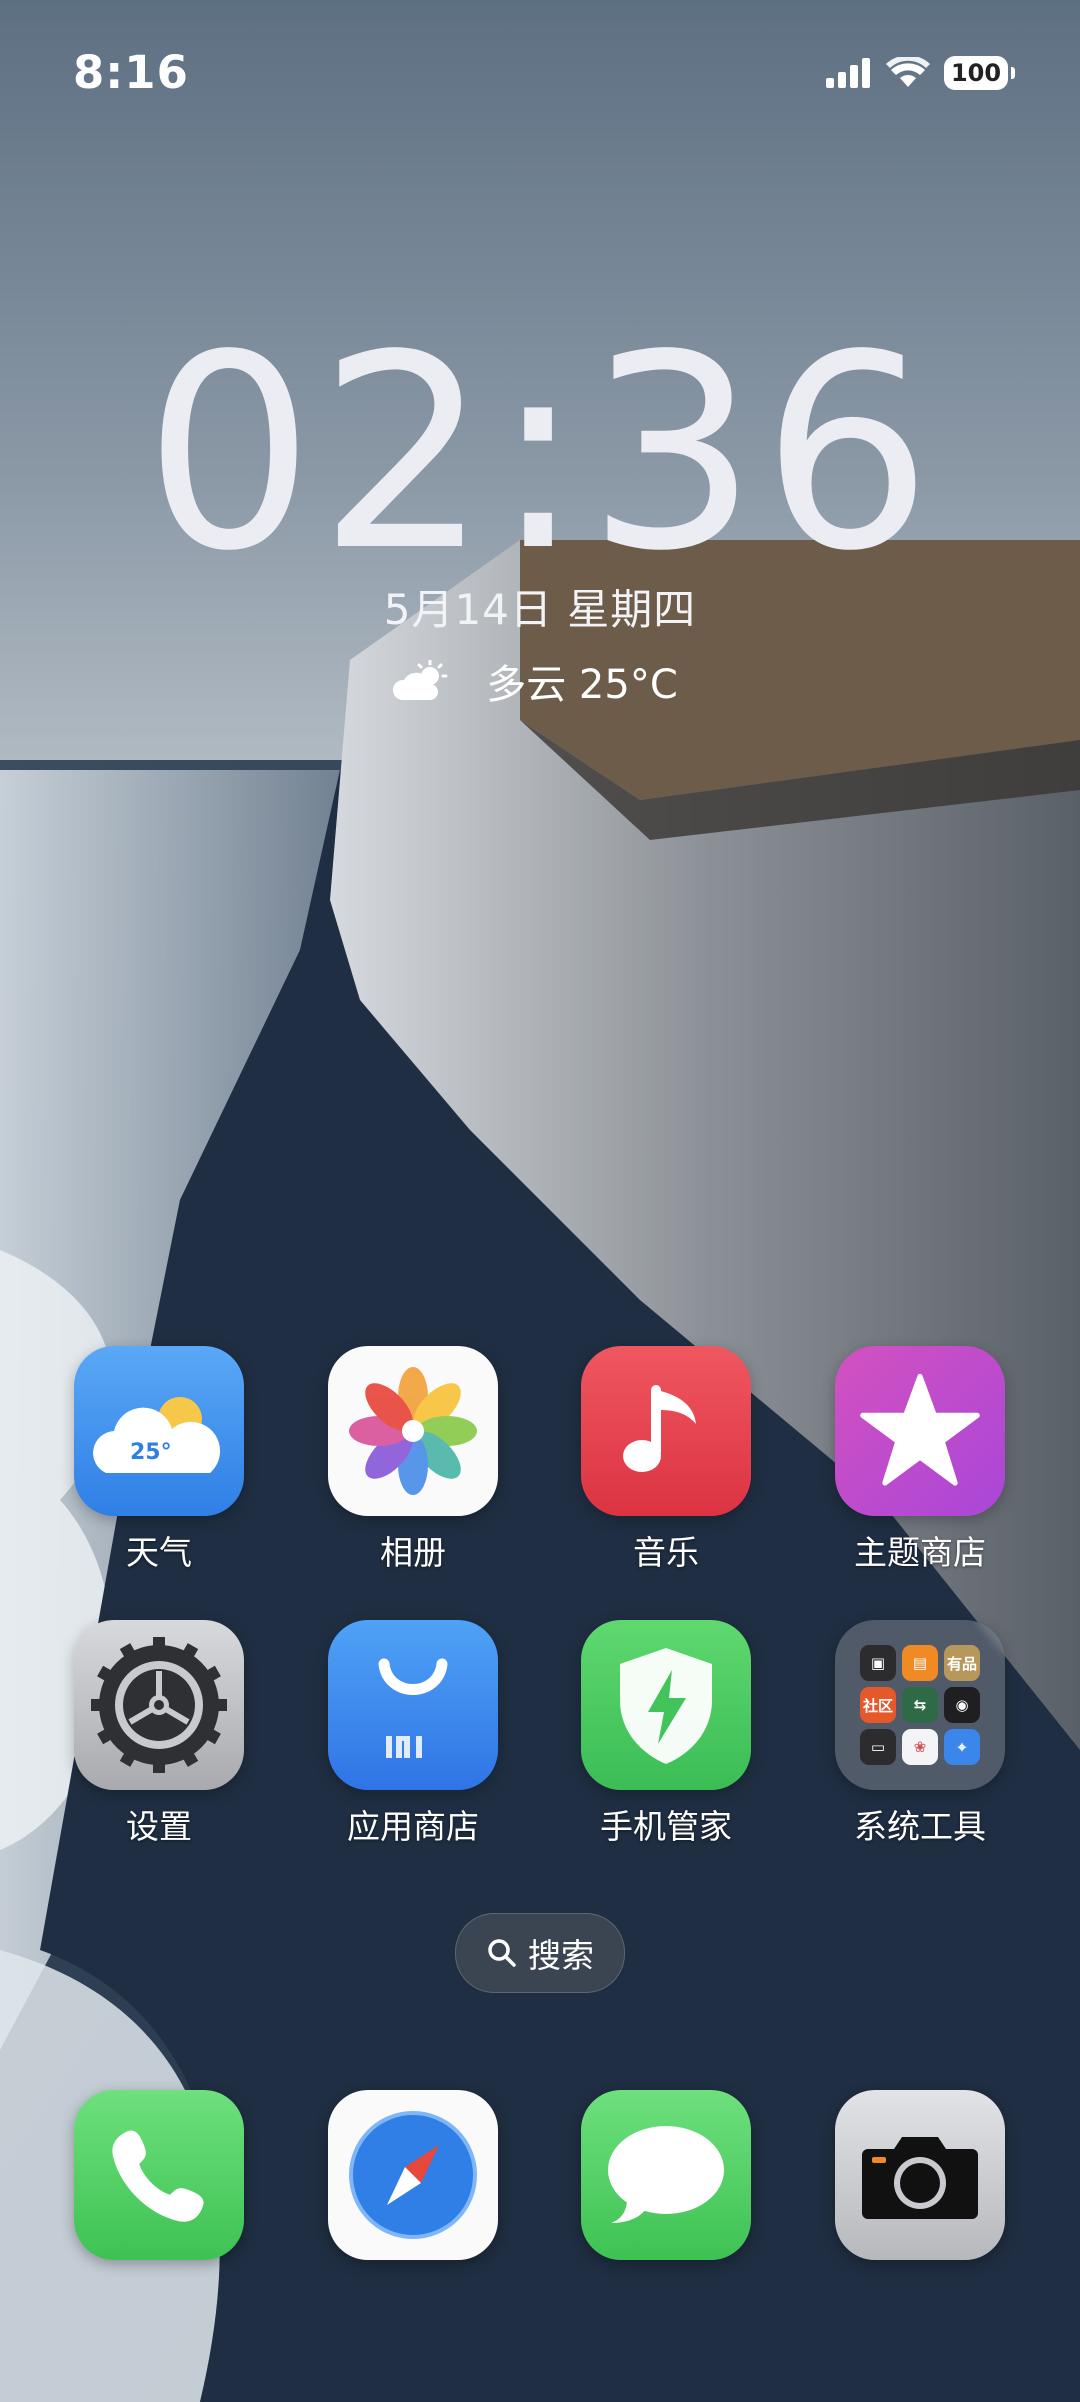 This screenshot has width=1080, height=2402. I want to click on dock-browser, so click(413, 2175).